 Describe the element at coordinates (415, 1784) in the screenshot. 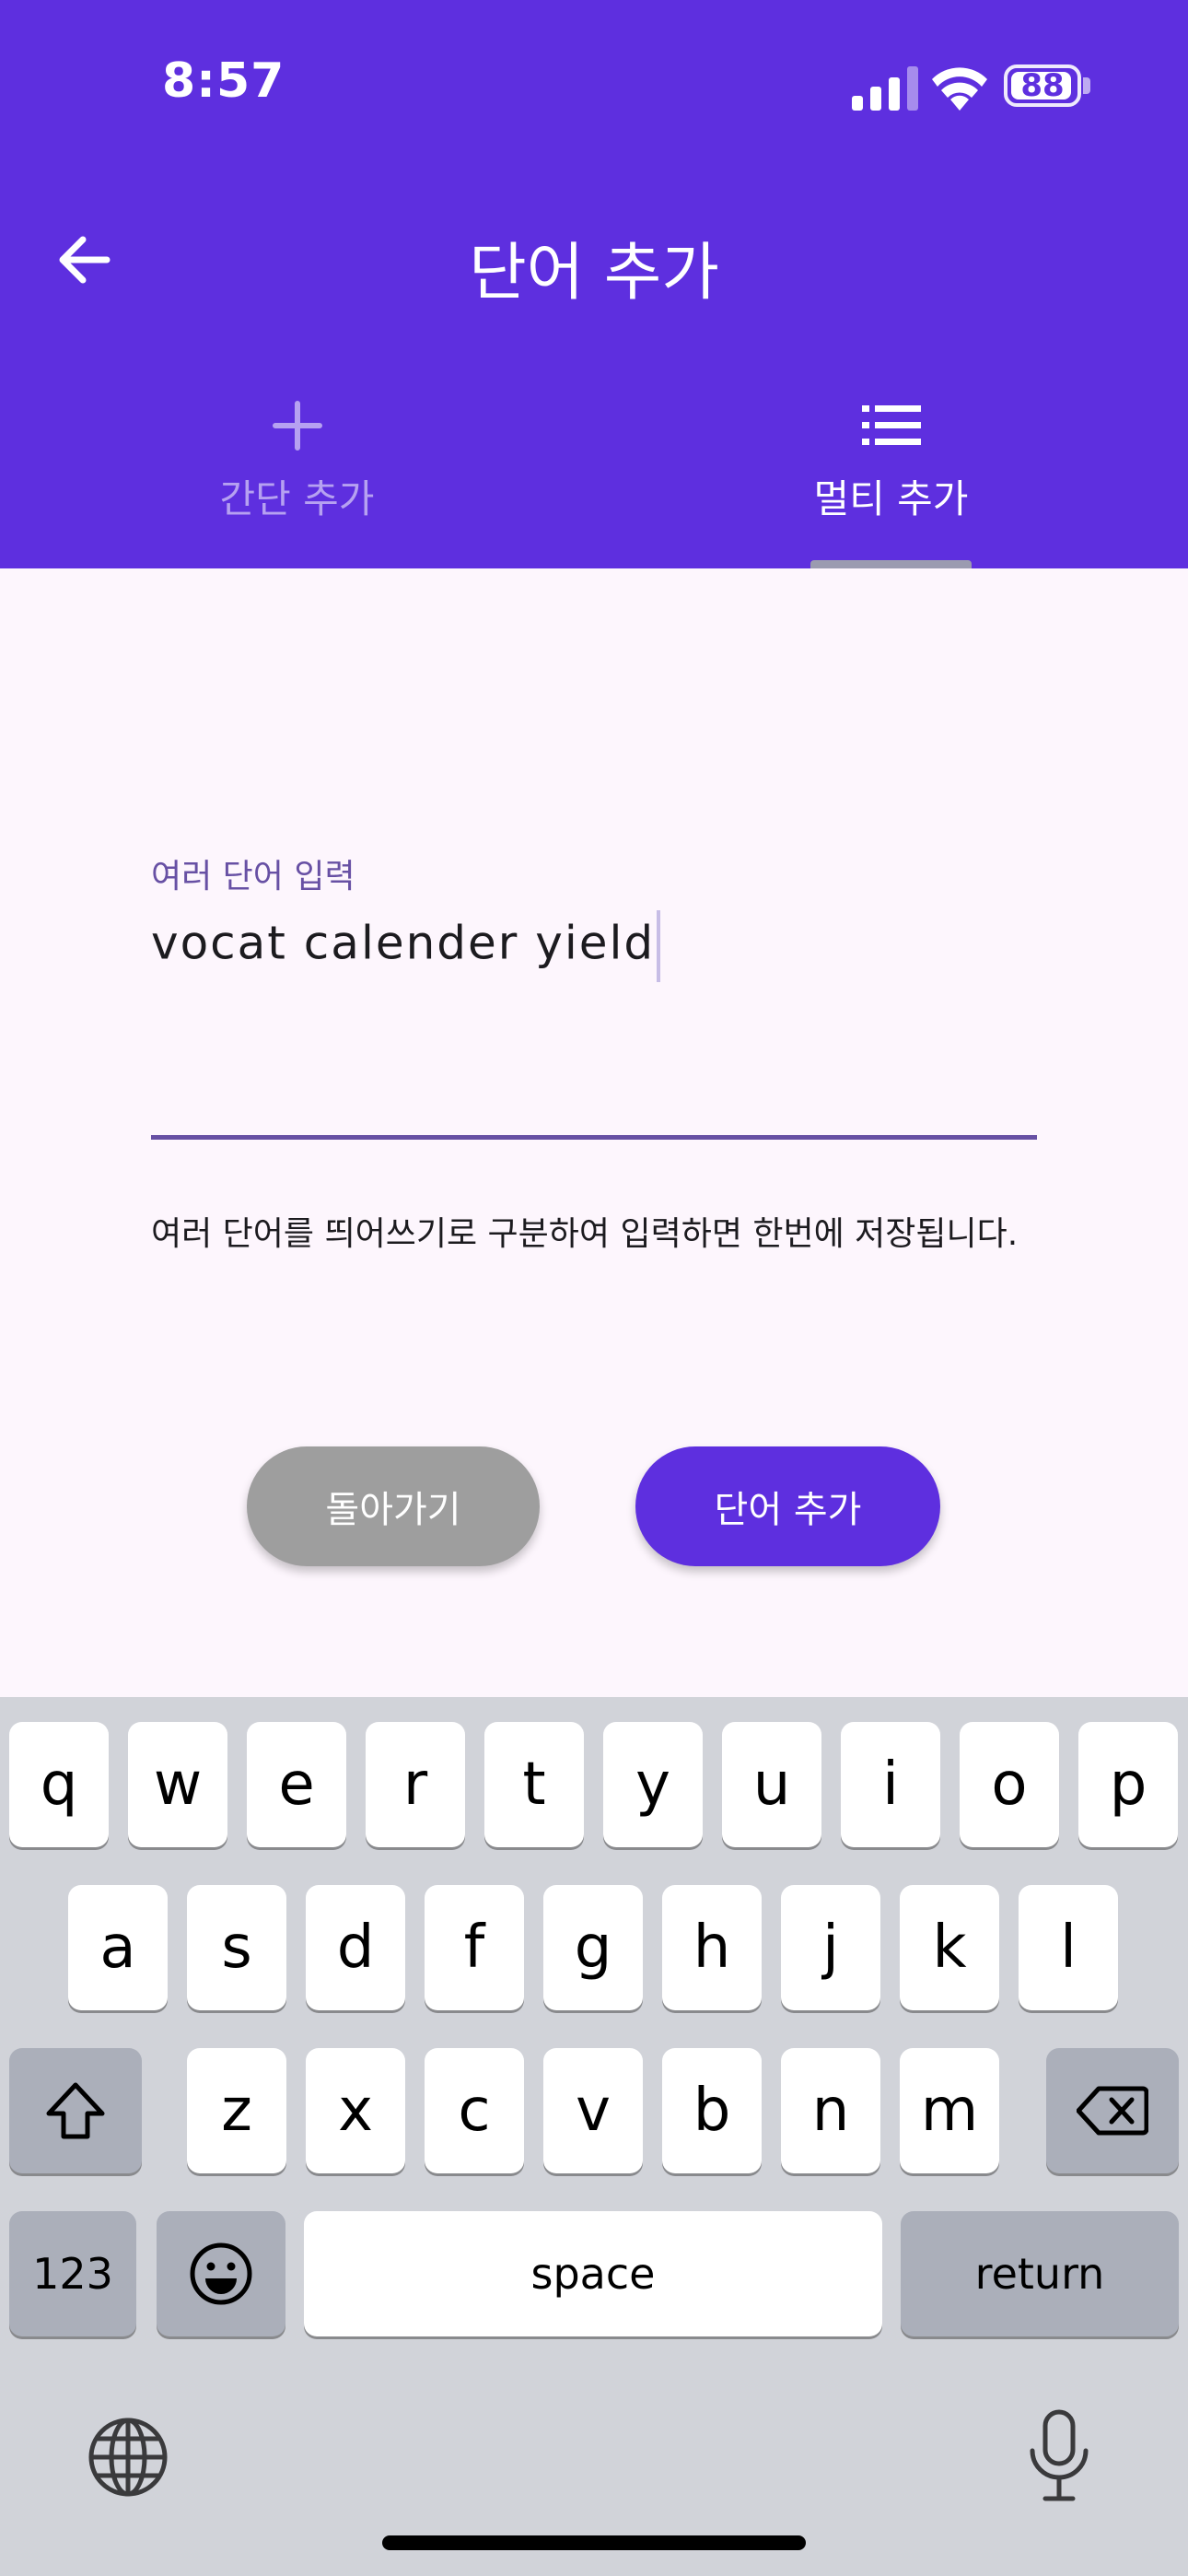

I see `key-r: r` at that location.